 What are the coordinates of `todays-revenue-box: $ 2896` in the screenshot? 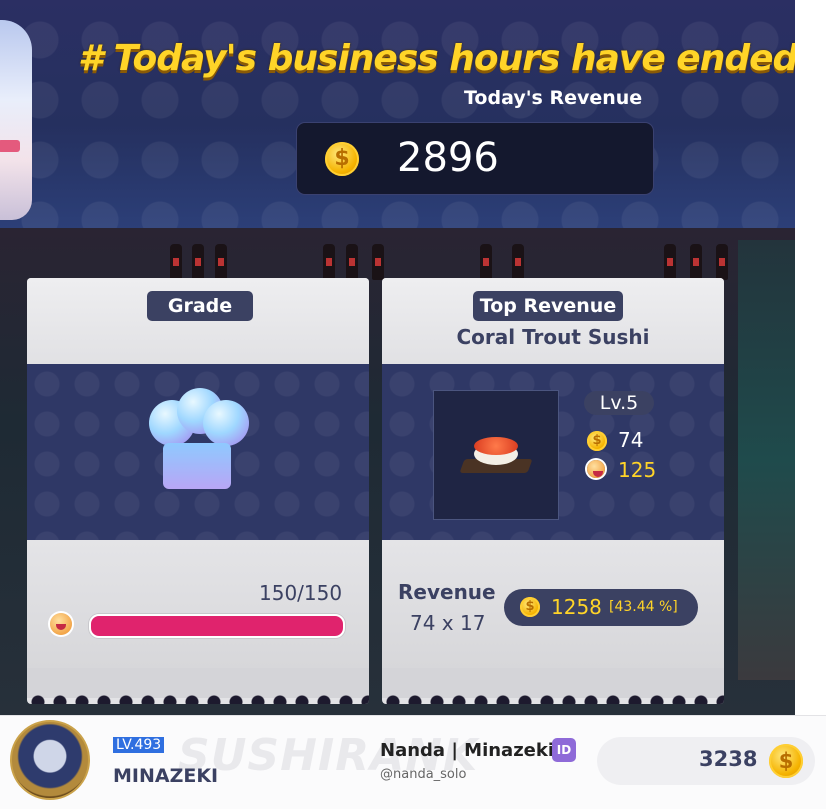 It's located at (475, 158).